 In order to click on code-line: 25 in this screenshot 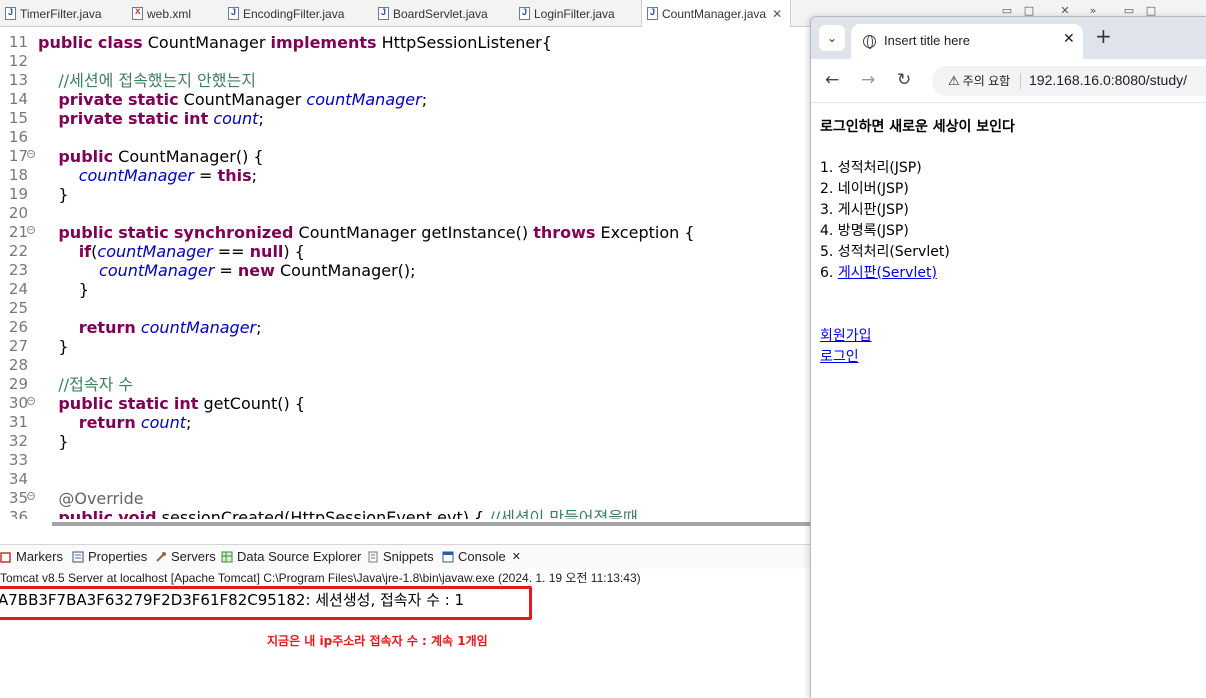, I will do `click(406, 308)`.